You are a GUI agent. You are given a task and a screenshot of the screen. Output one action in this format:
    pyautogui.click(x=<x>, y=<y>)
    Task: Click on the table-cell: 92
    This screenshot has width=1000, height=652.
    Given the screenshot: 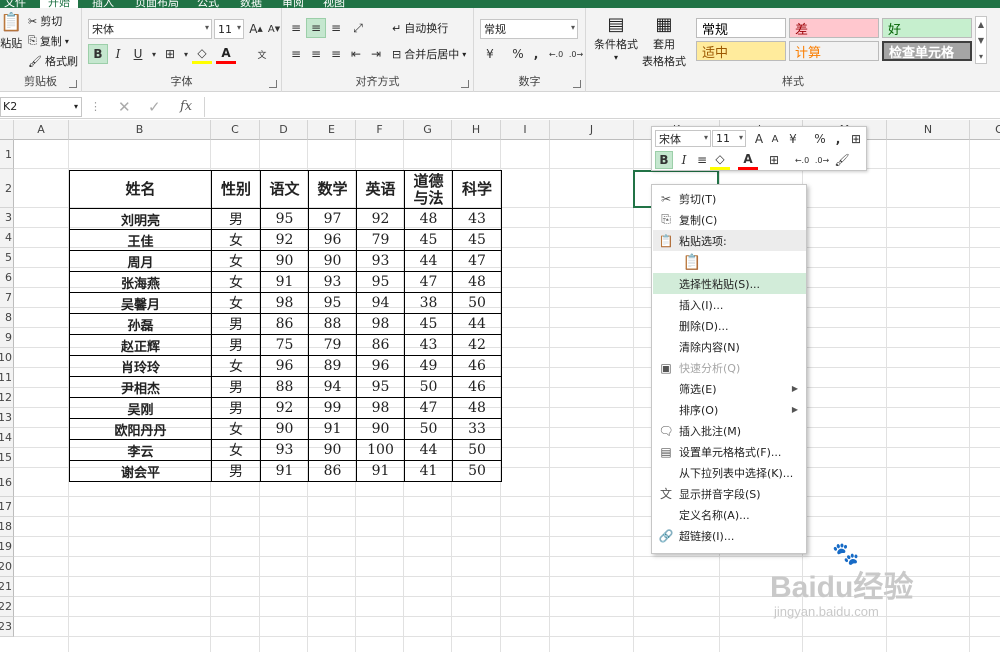 What is the action you would take?
    pyautogui.click(x=380, y=219)
    